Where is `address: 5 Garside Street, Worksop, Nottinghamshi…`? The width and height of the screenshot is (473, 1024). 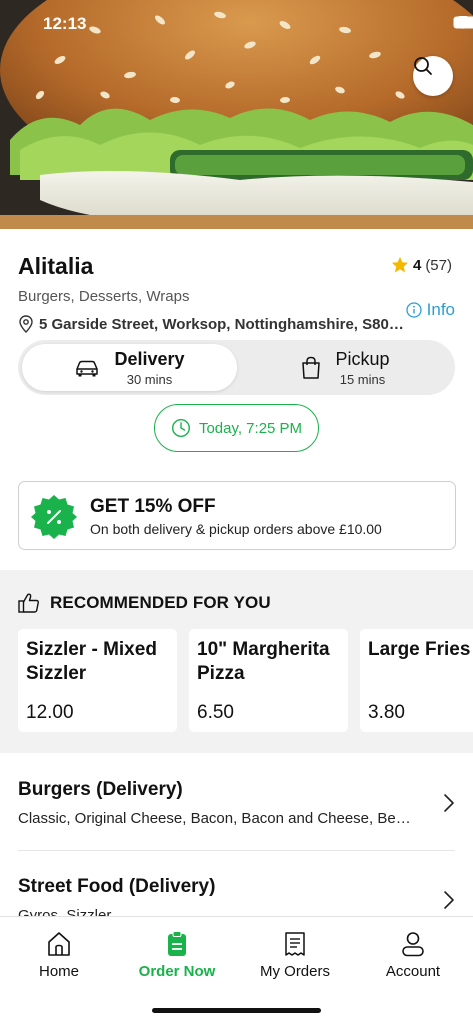
address: 5 Garside Street, Worksop, Nottinghamshi… is located at coordinates (213, 324).